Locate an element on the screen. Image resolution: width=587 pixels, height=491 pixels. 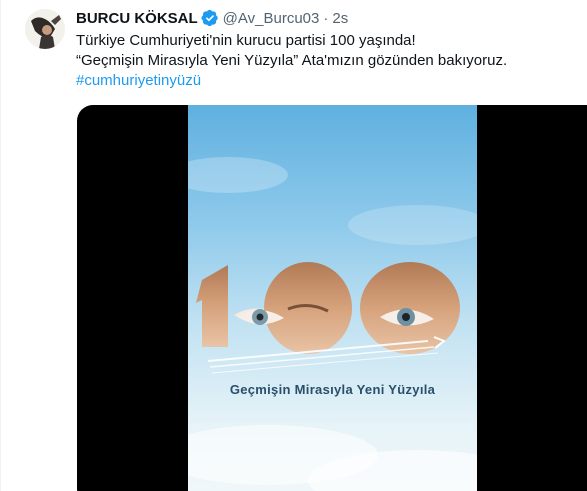
avatar is located at coordinates (45, 29).